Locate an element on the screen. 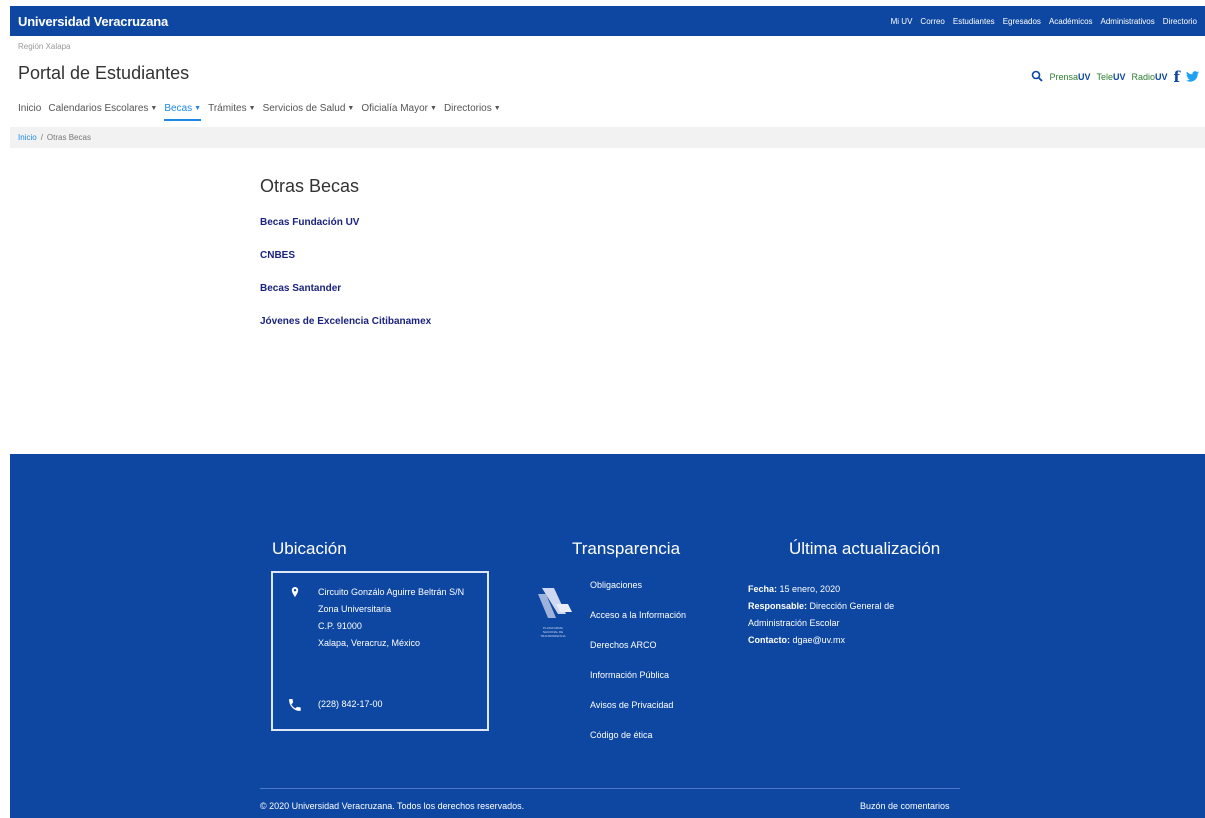 This screenshot has width=1205, height=818. nav-label: Becas is located at coordinates (178, 108).